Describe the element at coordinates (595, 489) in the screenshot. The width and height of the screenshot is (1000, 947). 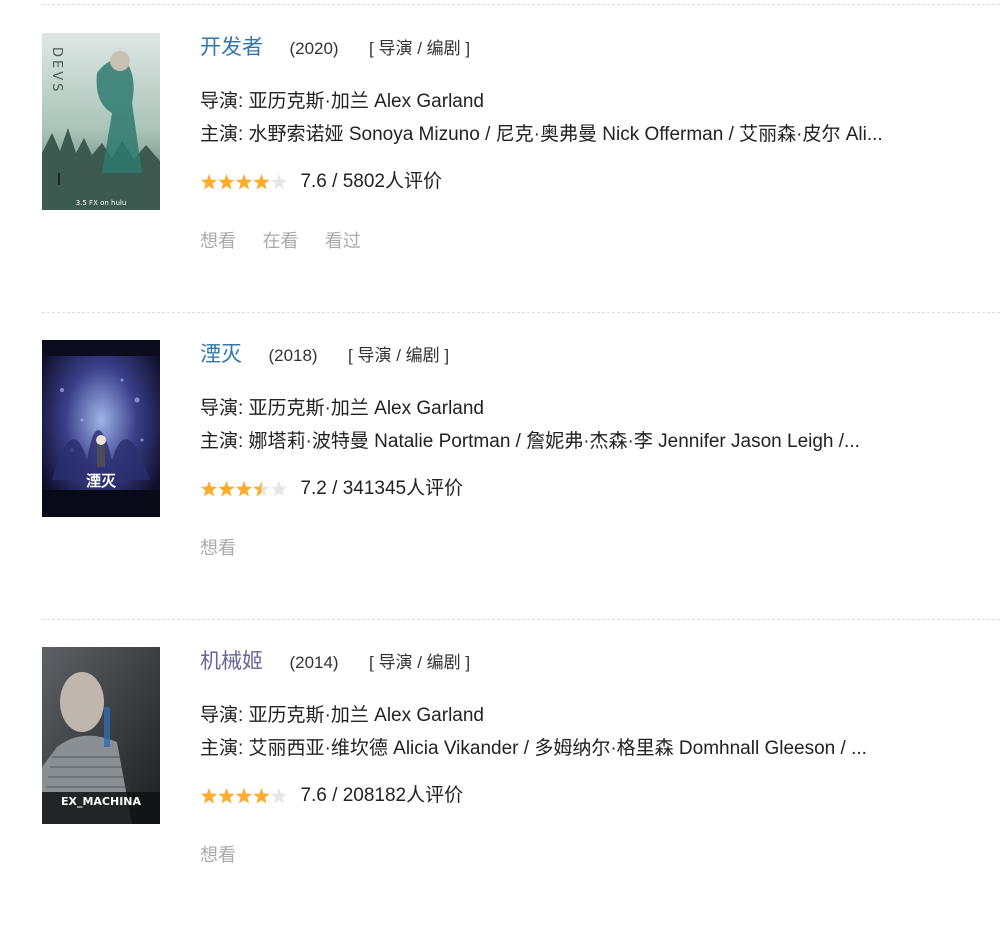
I see `rating-row: 7.2 / 341345人评价` at that location.